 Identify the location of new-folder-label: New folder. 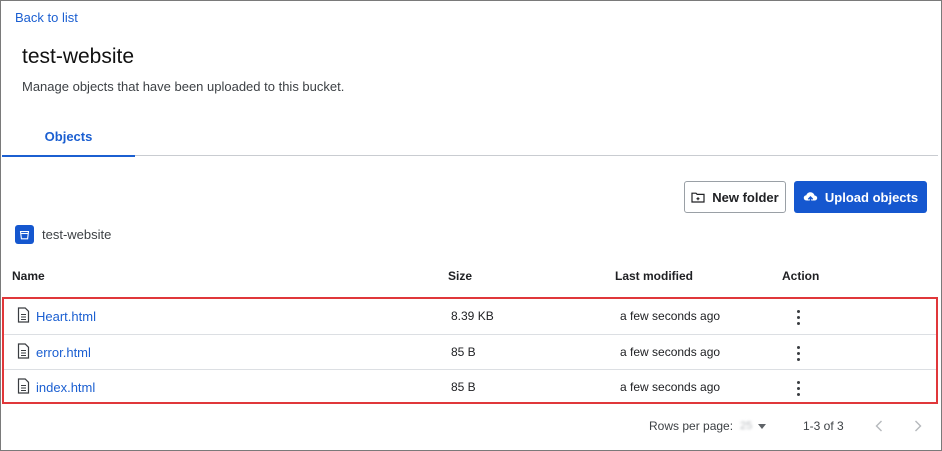
(745, 197).